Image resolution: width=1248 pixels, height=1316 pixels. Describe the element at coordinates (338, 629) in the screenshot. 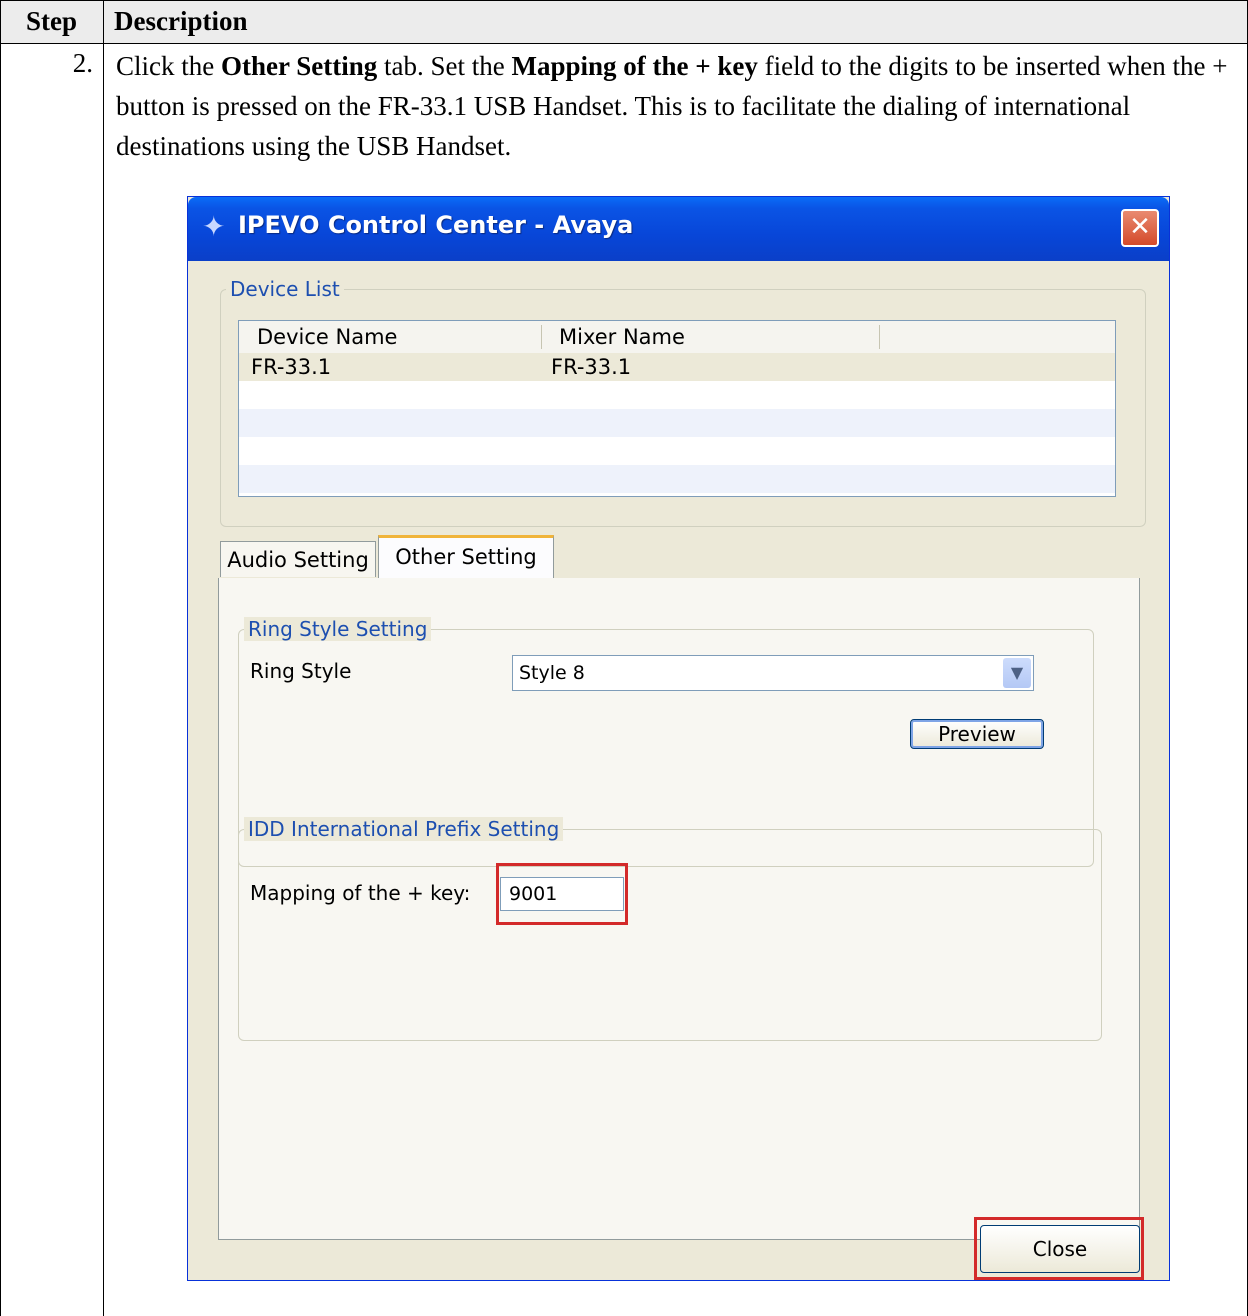

I see `ring-style-legend: Ring Style Setting` at that location.